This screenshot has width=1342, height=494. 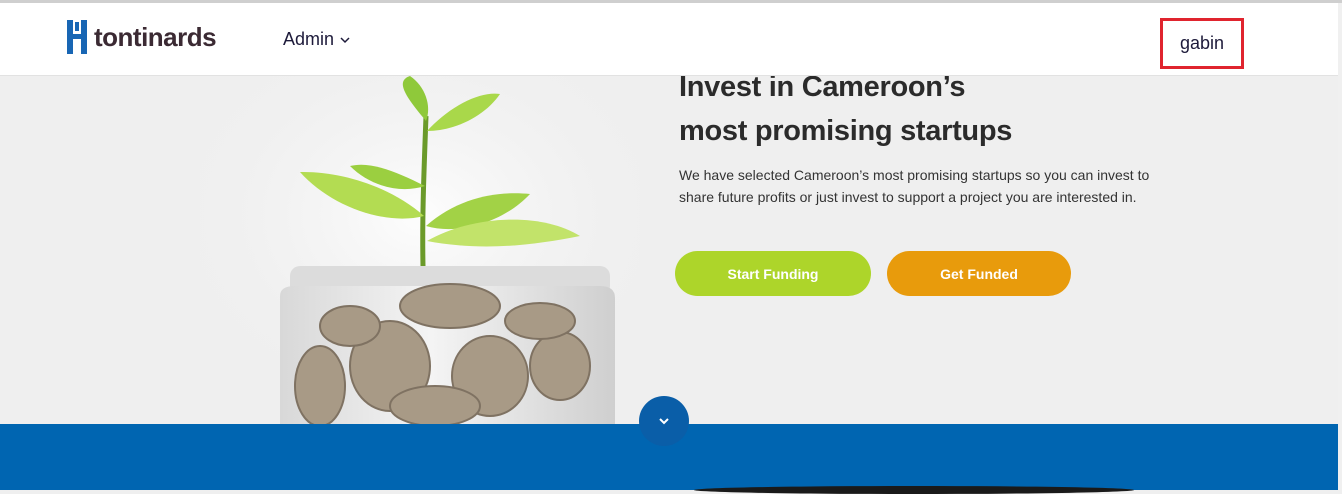 What do you see at coordinates (669, 39) in the screenshot?
I see `site-header: tontinards Admin gabin` at bounding box center [669, 39].